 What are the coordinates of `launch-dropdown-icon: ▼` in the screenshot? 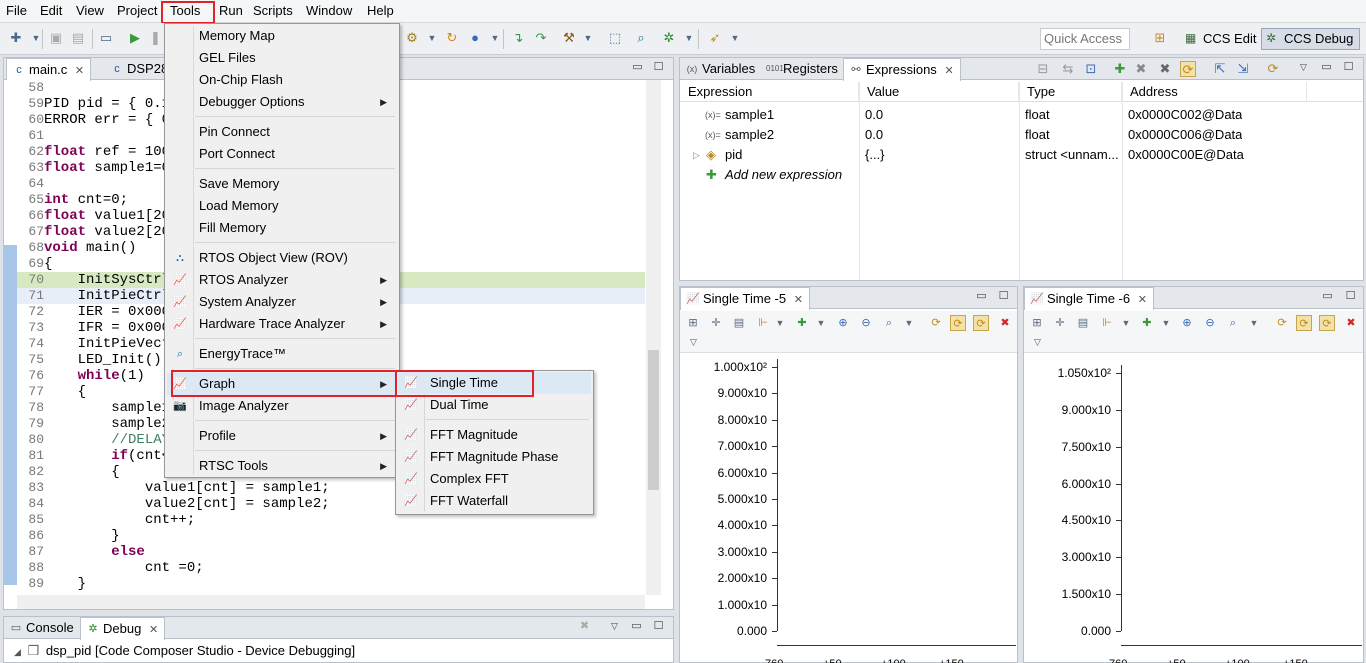 It's located at (735, 38).